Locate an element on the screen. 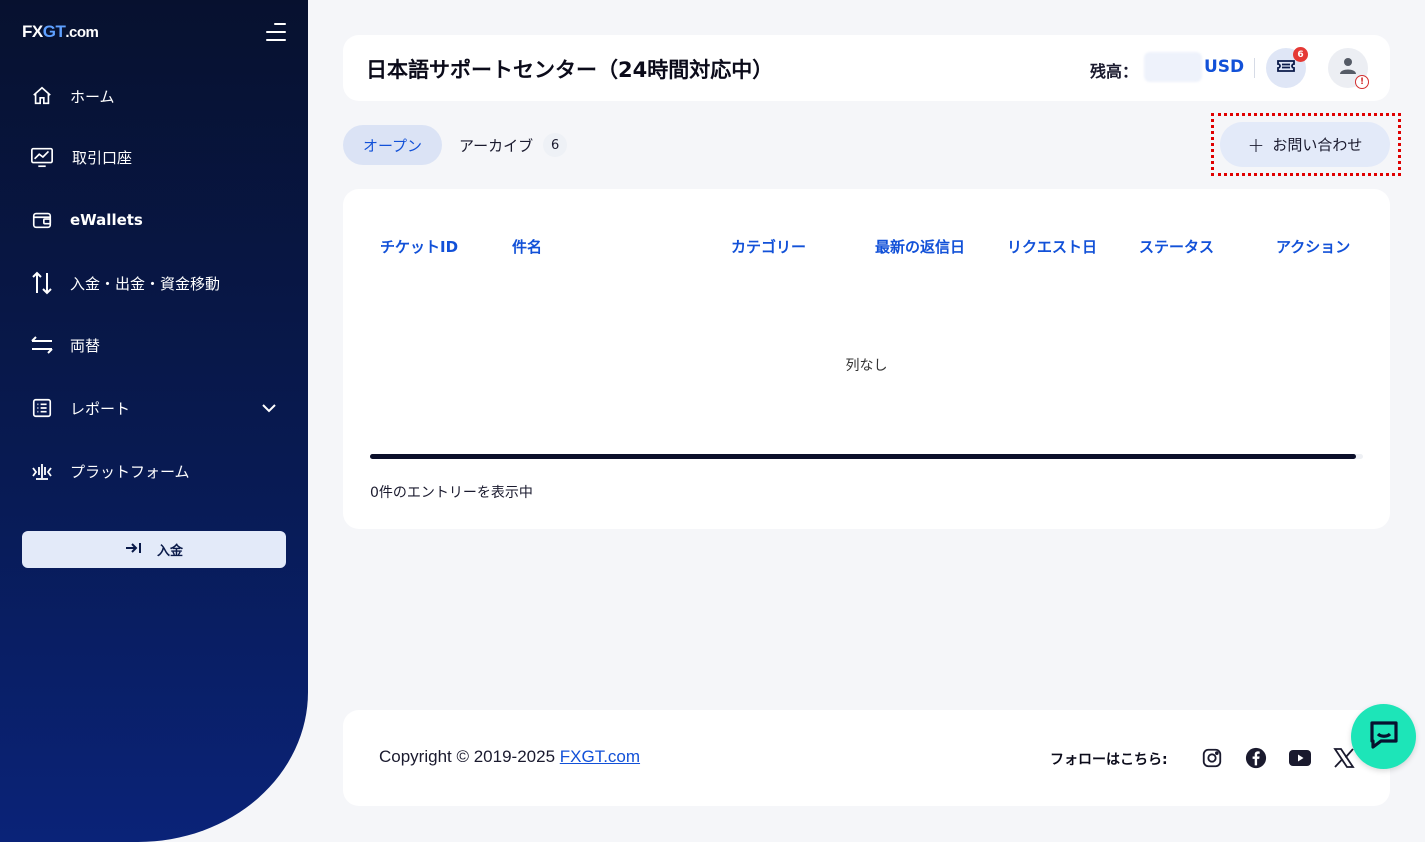 The image size is (1425, 842). hamburger-menu-icon is located at coordinates (276, 32).